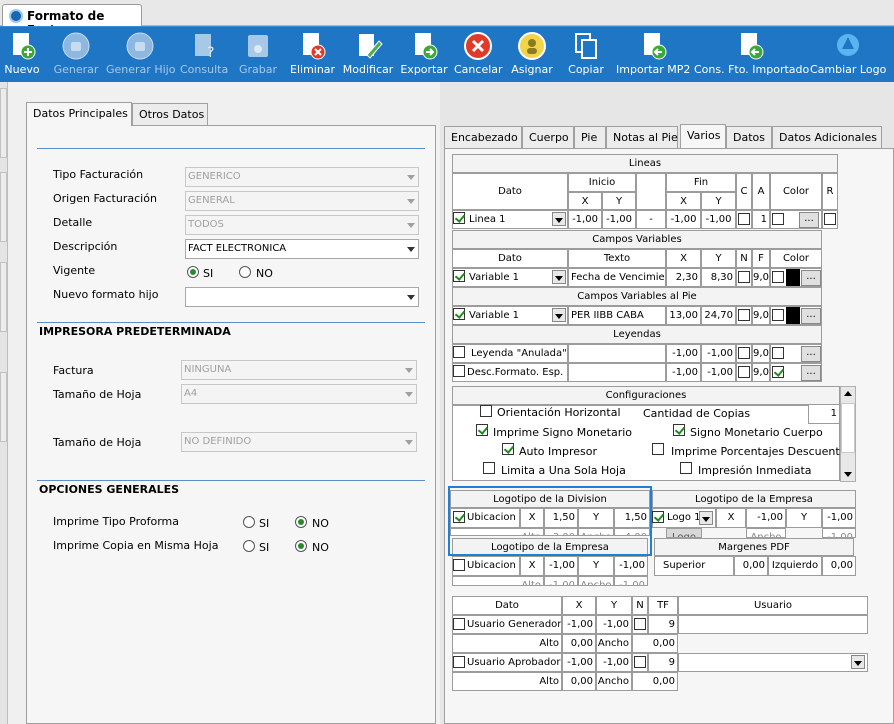 This screenshot has width=894, height=724. Describe the element at coordinates (718, 219) in the screenshot. I see `linea-fy: -1,00` at that location.